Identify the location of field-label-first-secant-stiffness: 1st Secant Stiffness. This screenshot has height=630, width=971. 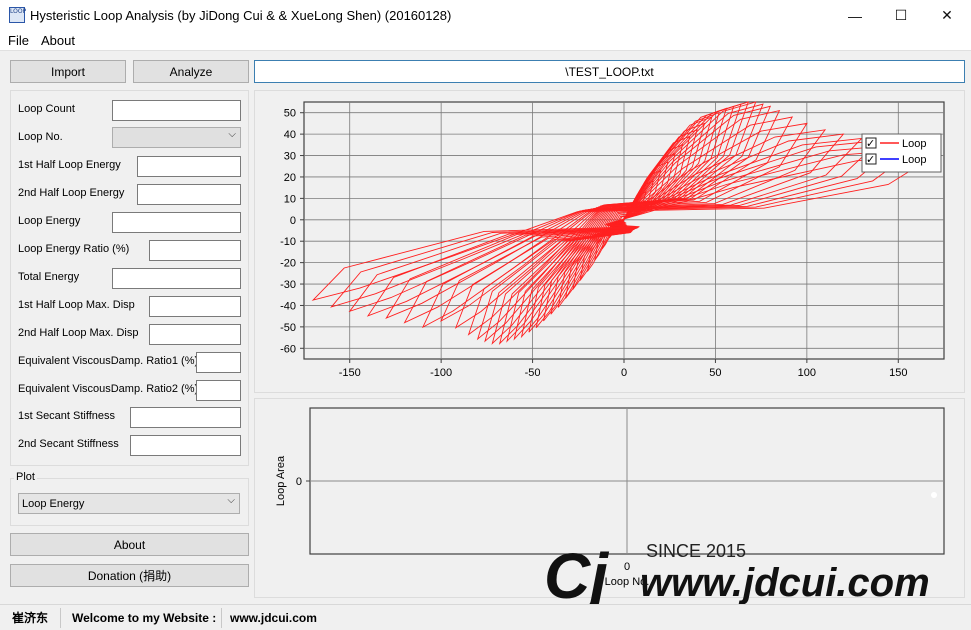
(67, 416).